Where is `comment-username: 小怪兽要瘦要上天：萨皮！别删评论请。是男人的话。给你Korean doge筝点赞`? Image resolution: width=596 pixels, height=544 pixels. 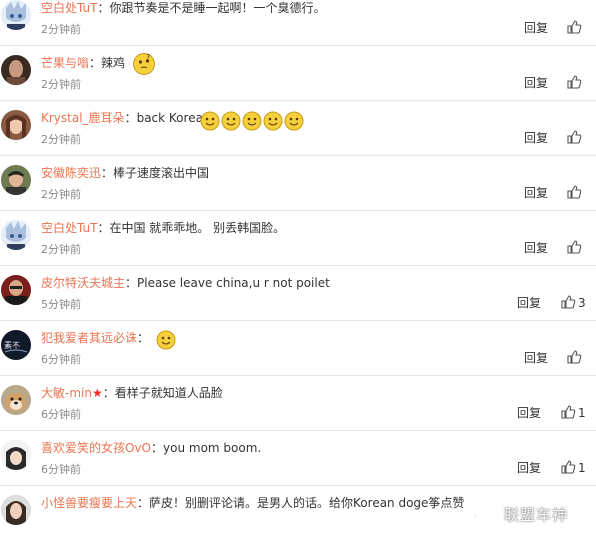 comment-username: 小怪兽要瘦要上天：萨皮！别删评论请。是男人的话。给你Korean doge筝点赞 is located at coordinates (252, 502).